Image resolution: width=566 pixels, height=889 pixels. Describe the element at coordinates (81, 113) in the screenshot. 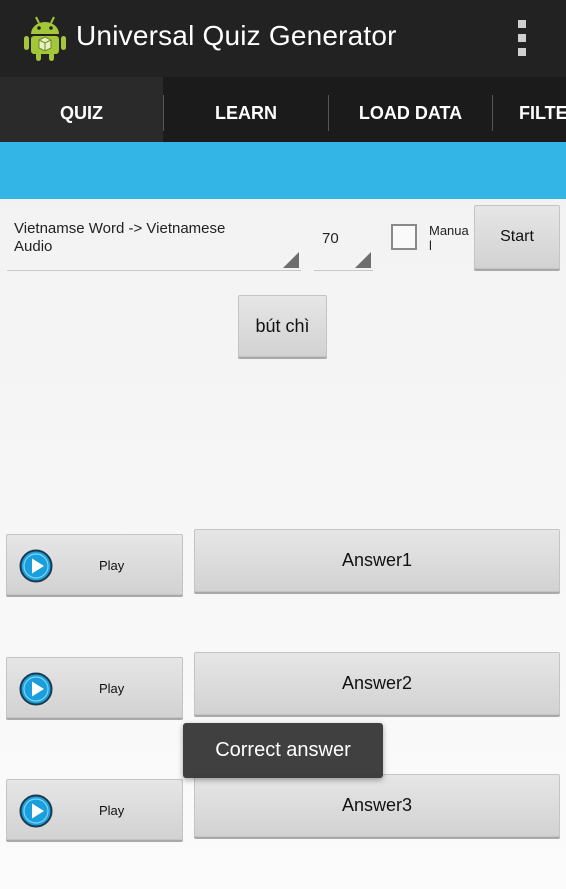

I see `tab-quiz: QUIZ` at that location.